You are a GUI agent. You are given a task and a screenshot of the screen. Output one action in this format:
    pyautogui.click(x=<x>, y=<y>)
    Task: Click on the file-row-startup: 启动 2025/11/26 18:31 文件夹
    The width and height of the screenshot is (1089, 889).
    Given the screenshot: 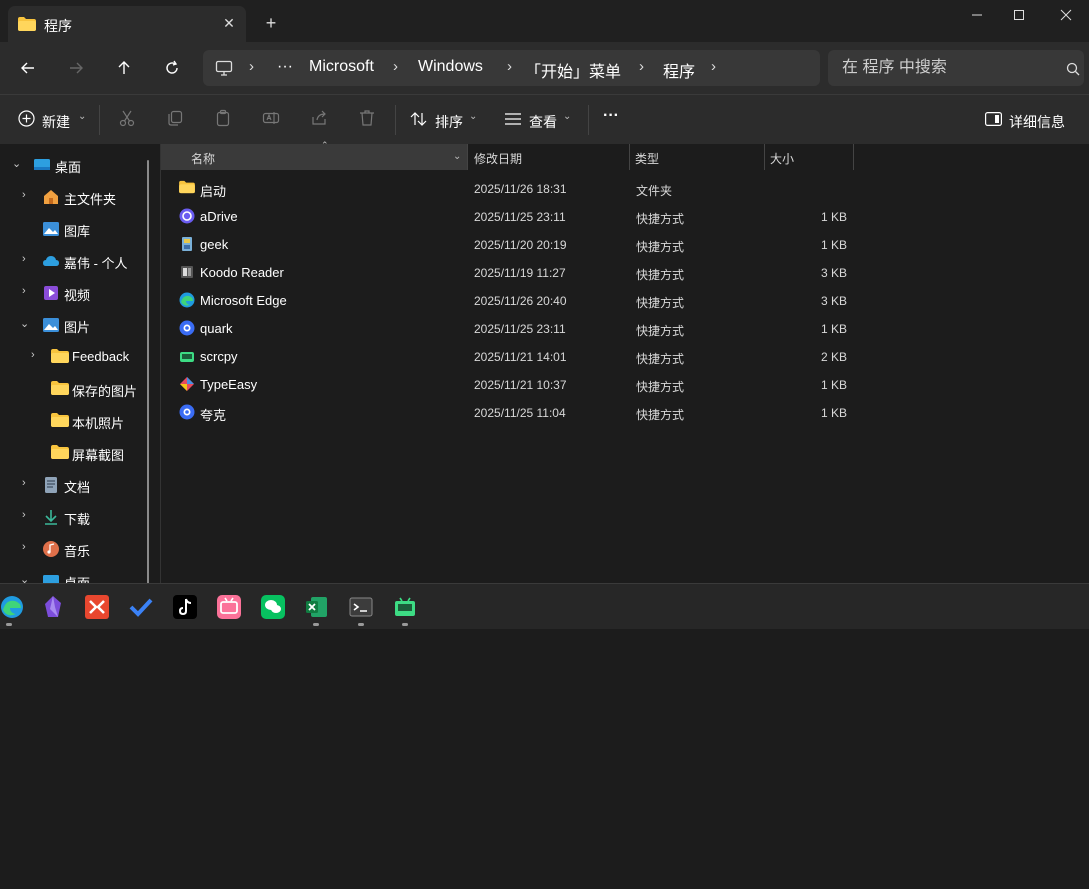 What is the action you would take?
    pyautogui.click(x=506, y=188)
    